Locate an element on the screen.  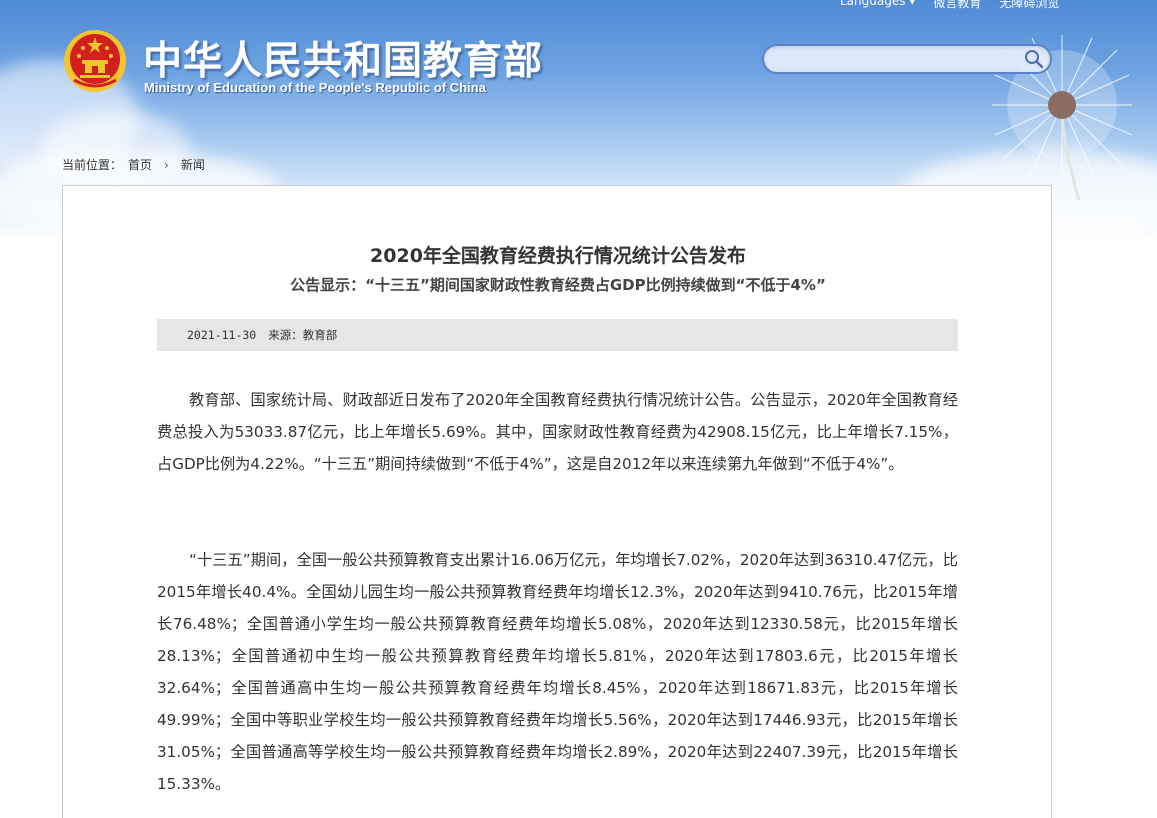
national-emblem-icon is located at coordinates (95, 61).